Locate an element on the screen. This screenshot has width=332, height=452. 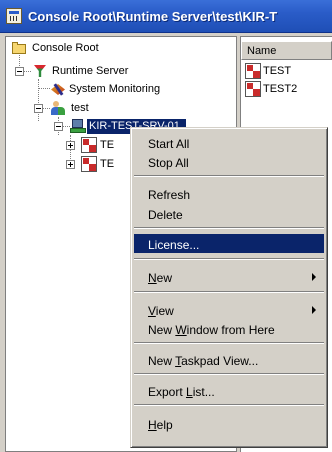
accelerator-key: L is located at coordinates (189, 392).